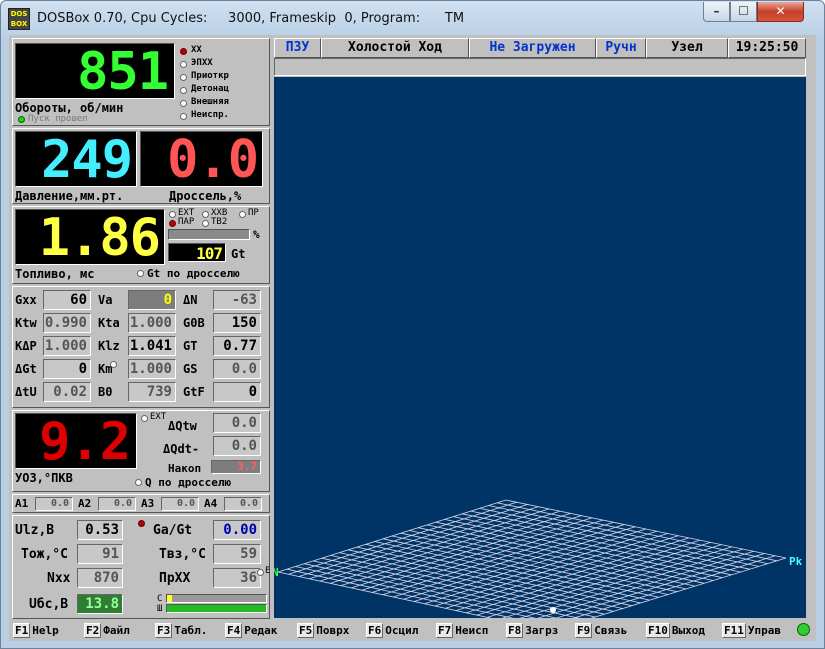  I want to click on fkey-label: Редак, so click(261, 630).